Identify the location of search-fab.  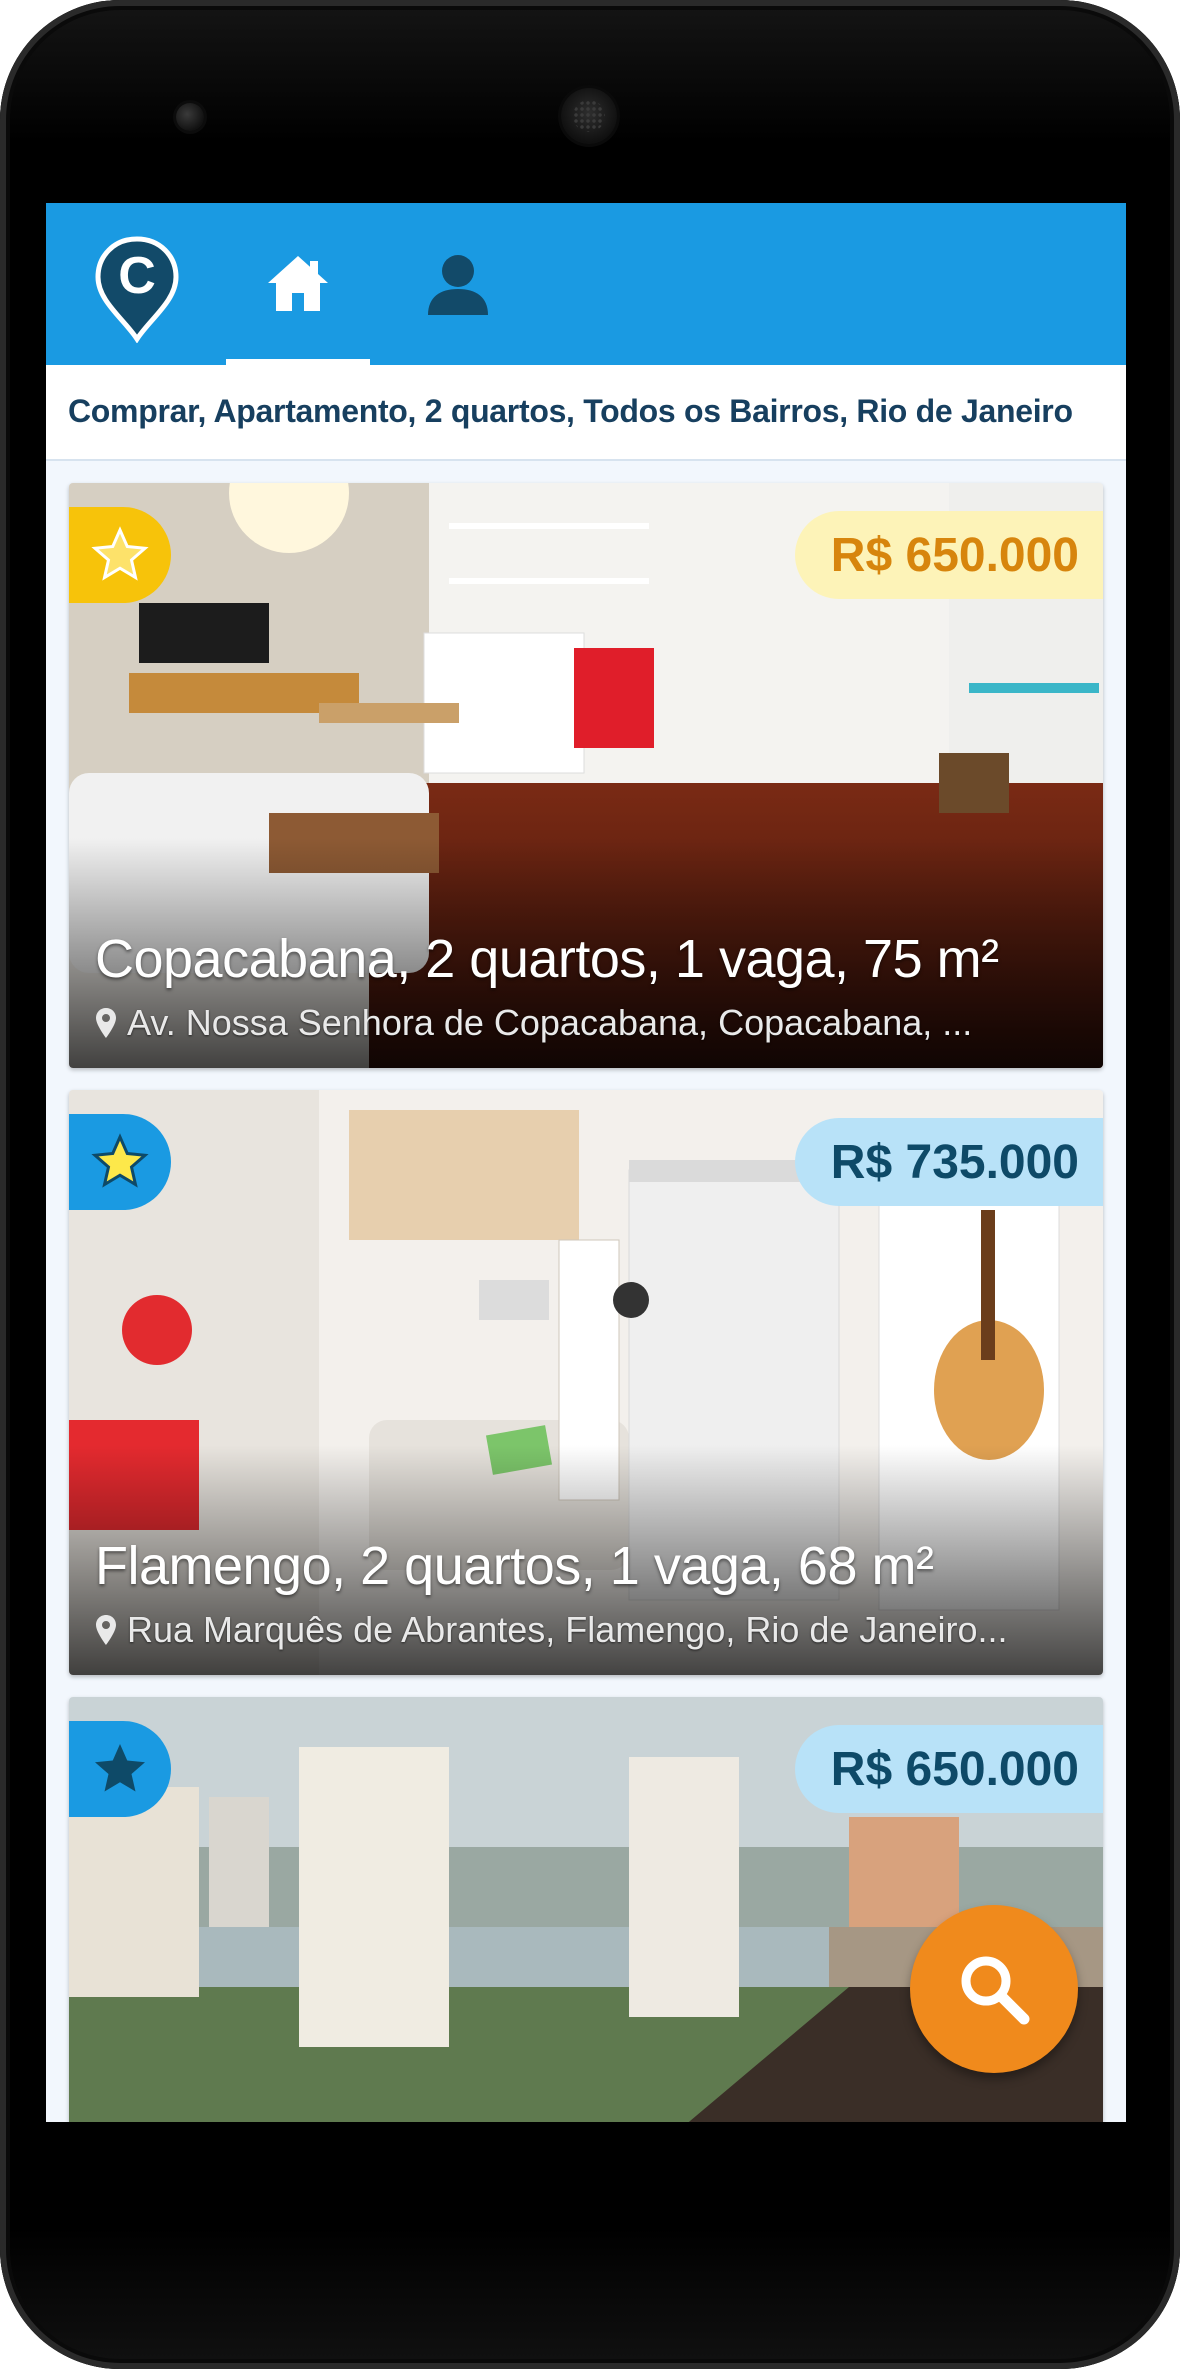
(994, 1989).